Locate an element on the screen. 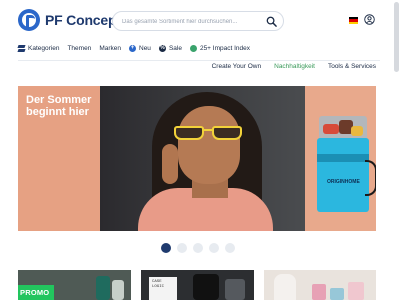 The width and height of the screenshot is (400, 300). hero-title: Der Sommer beginnt hier is located at coordinates (59, 106).